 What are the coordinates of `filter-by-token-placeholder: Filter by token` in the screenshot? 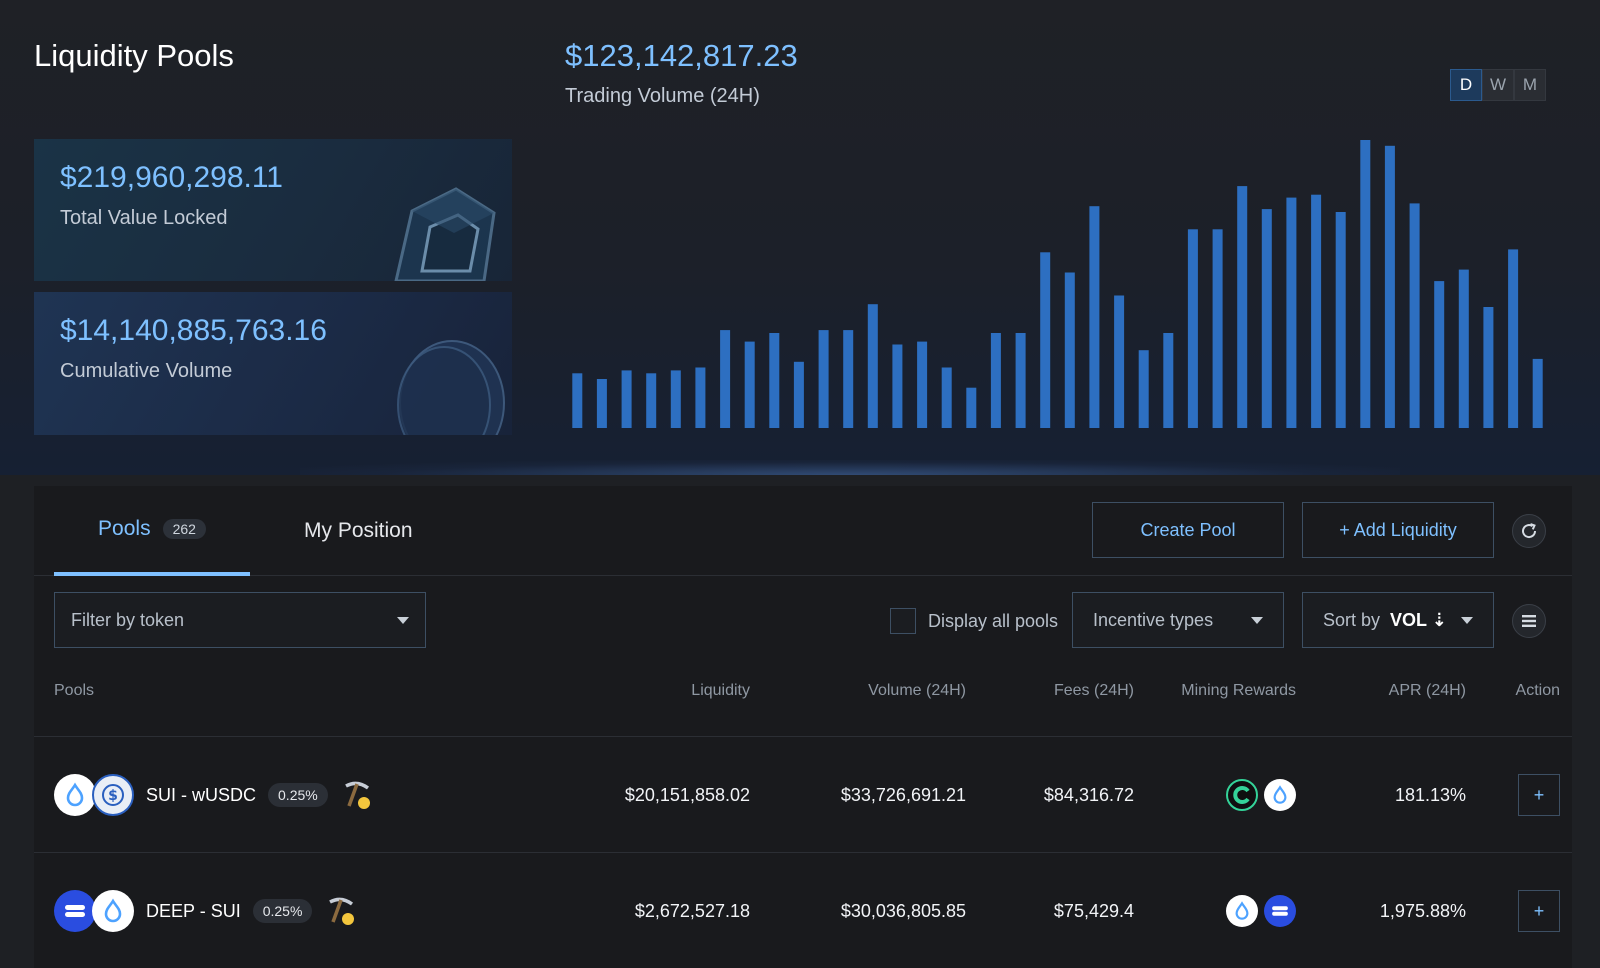 It's located at (128, 619).